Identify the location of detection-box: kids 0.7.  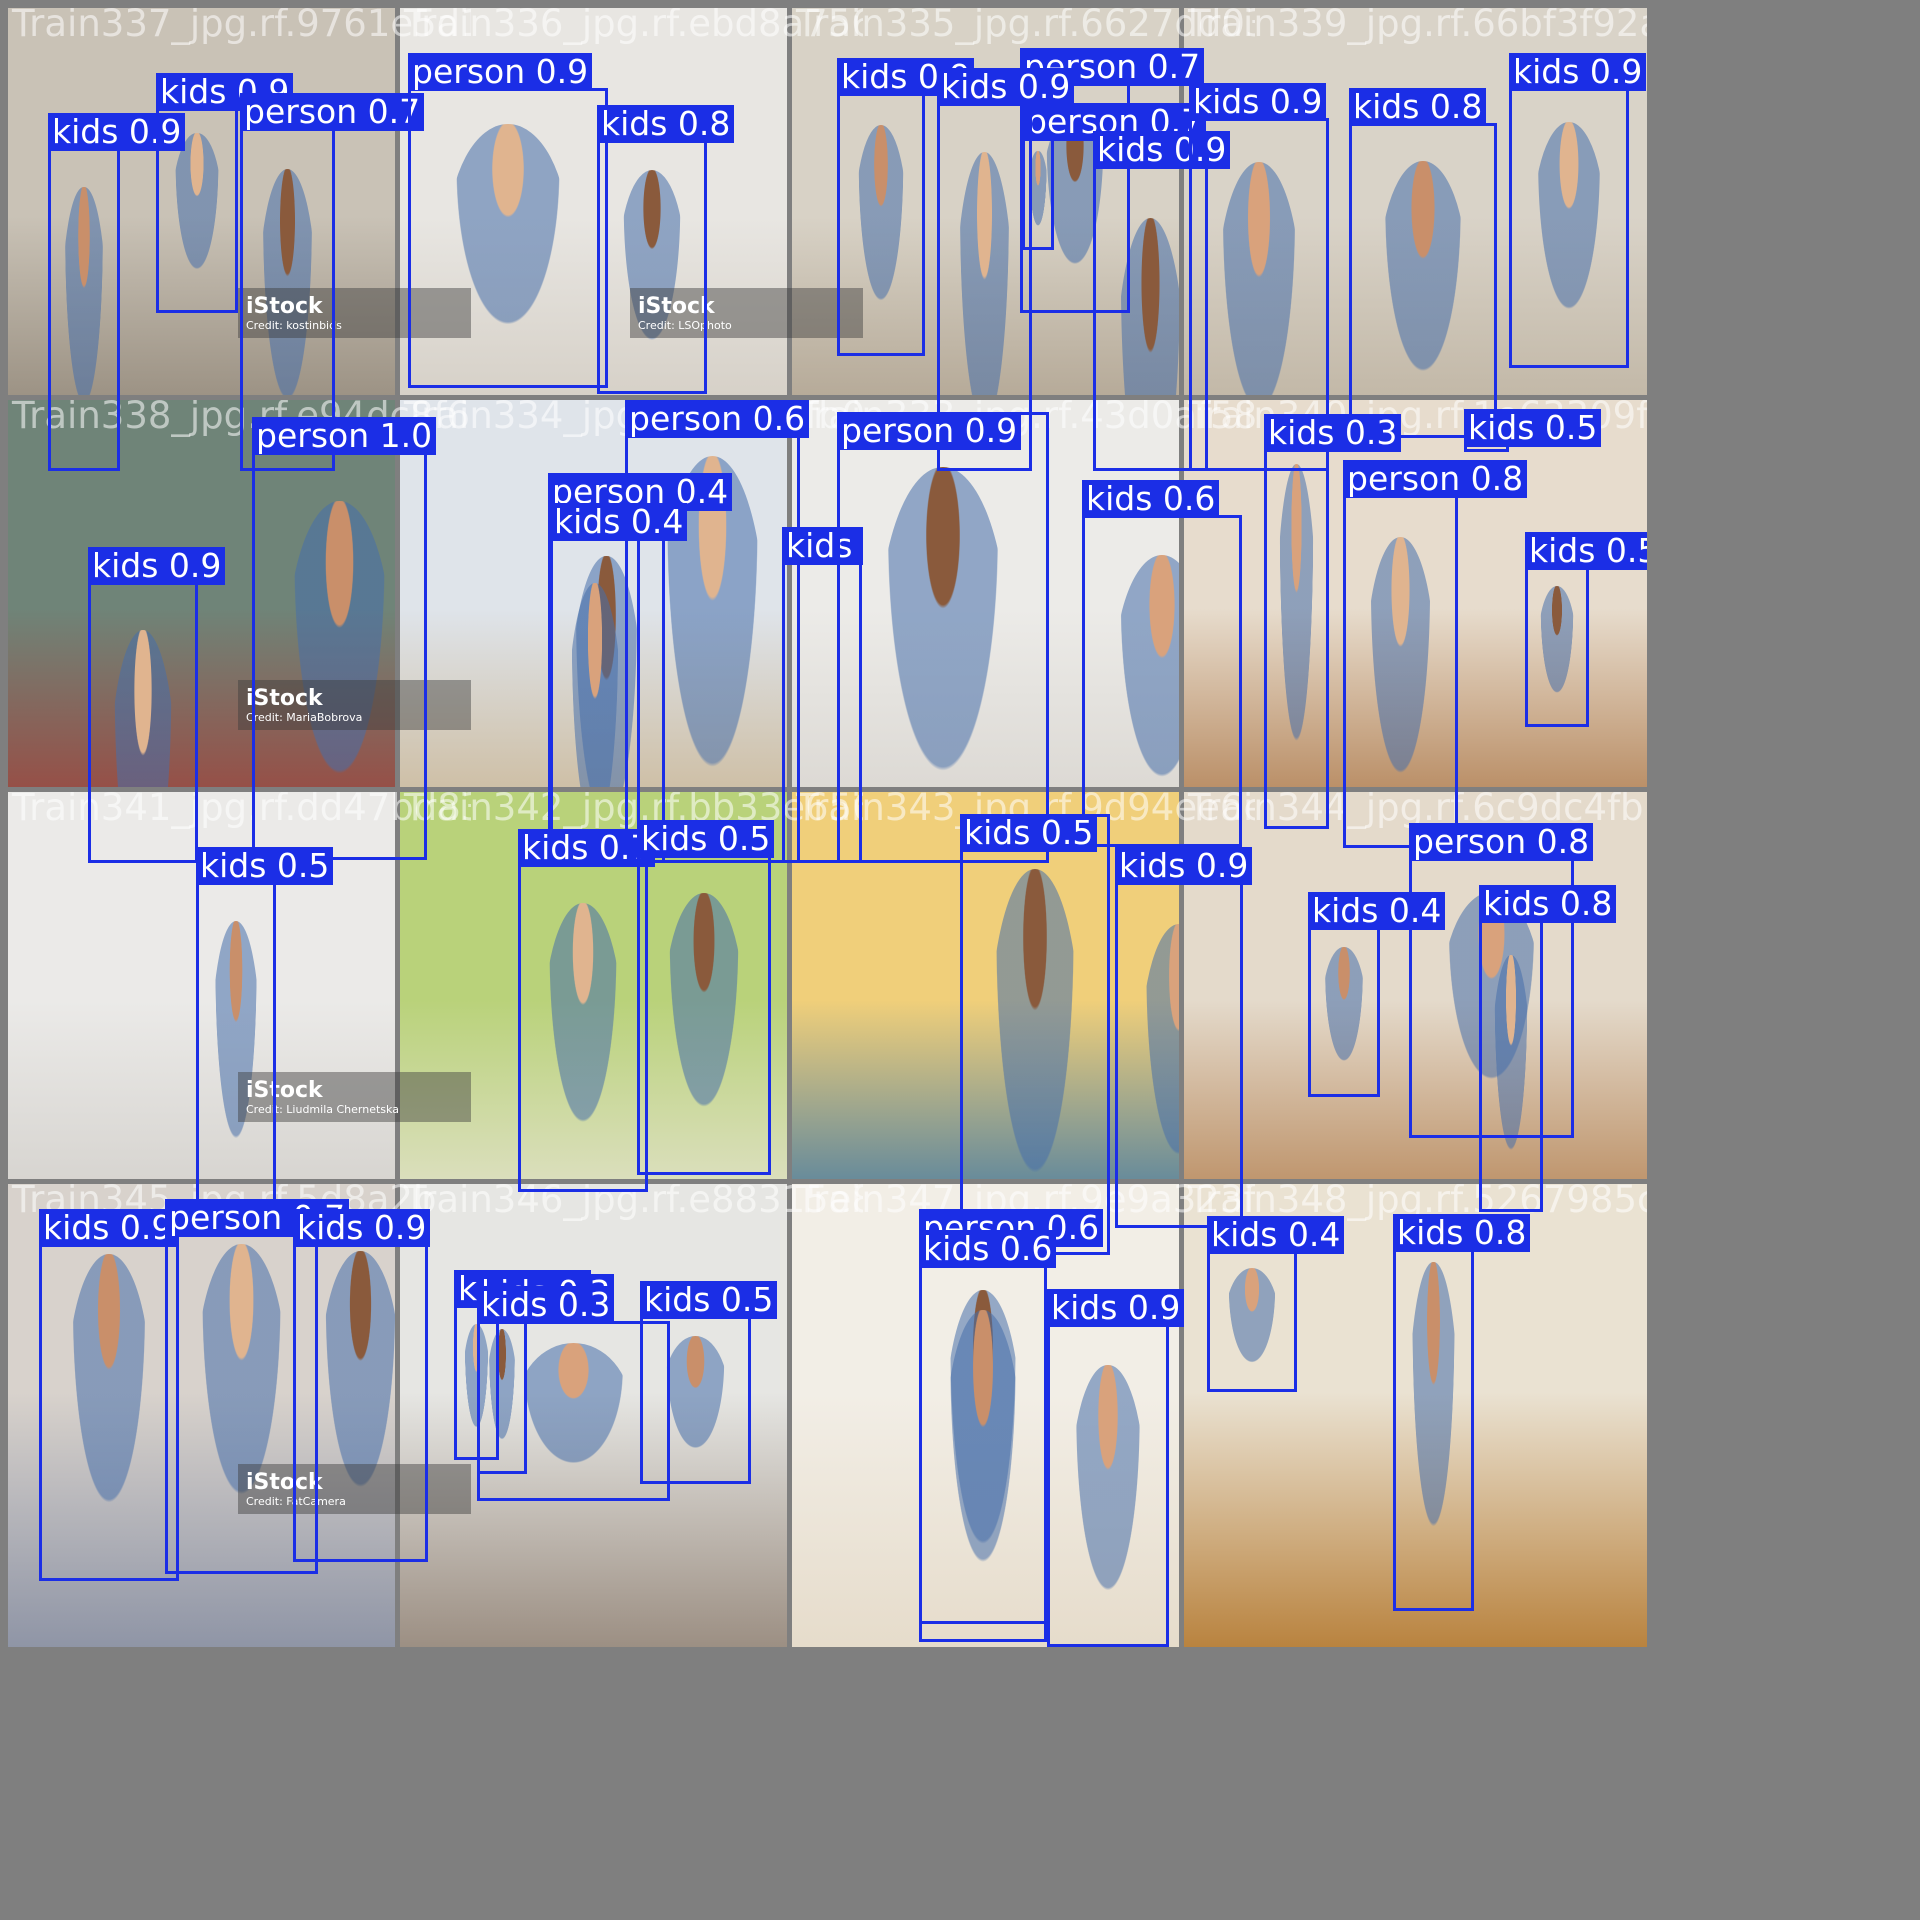
(587, 1010).